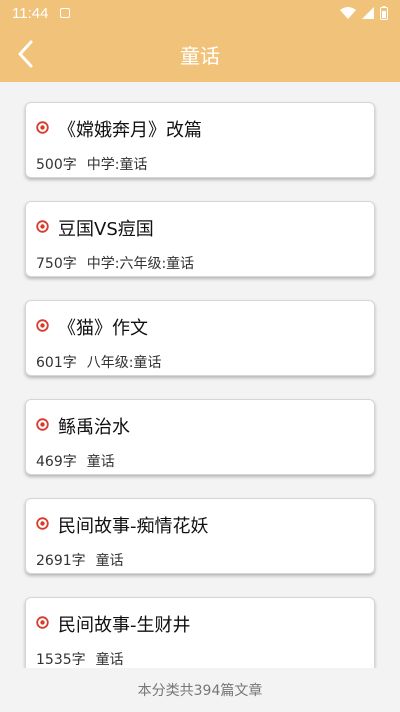 The height and width of the screenshot is (712, 400). I want to click on article-meta: 469字 童话, so click(75, 461).